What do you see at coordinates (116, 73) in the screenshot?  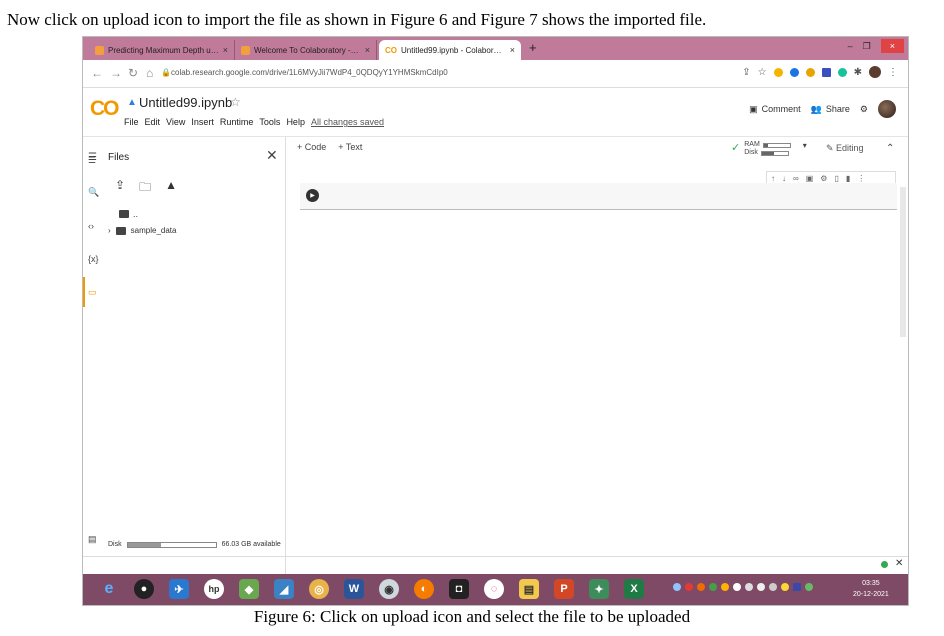 I see `forward-icon: →` at bounding box center [116, 73].